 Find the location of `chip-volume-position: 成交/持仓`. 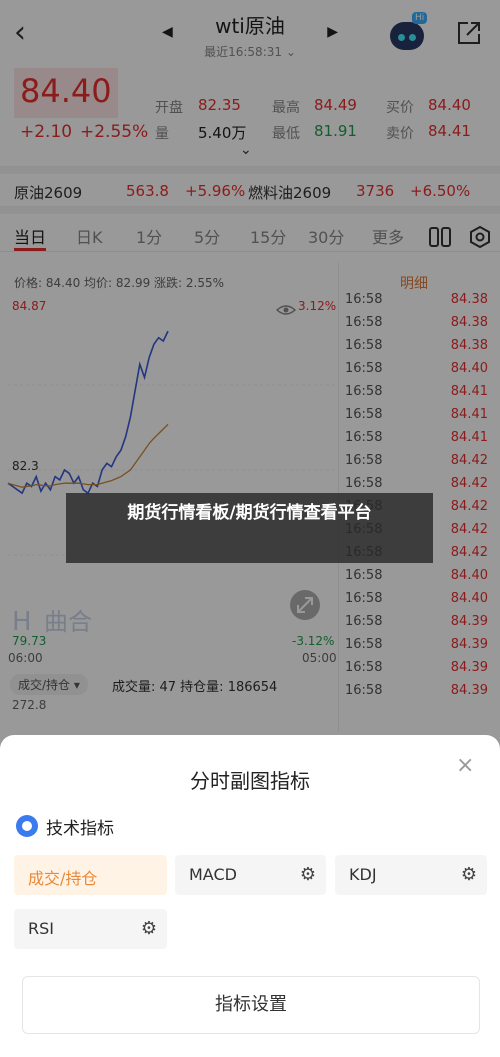

chip-volume-position: 成交/持仓 is located at coordinates (90, 875).